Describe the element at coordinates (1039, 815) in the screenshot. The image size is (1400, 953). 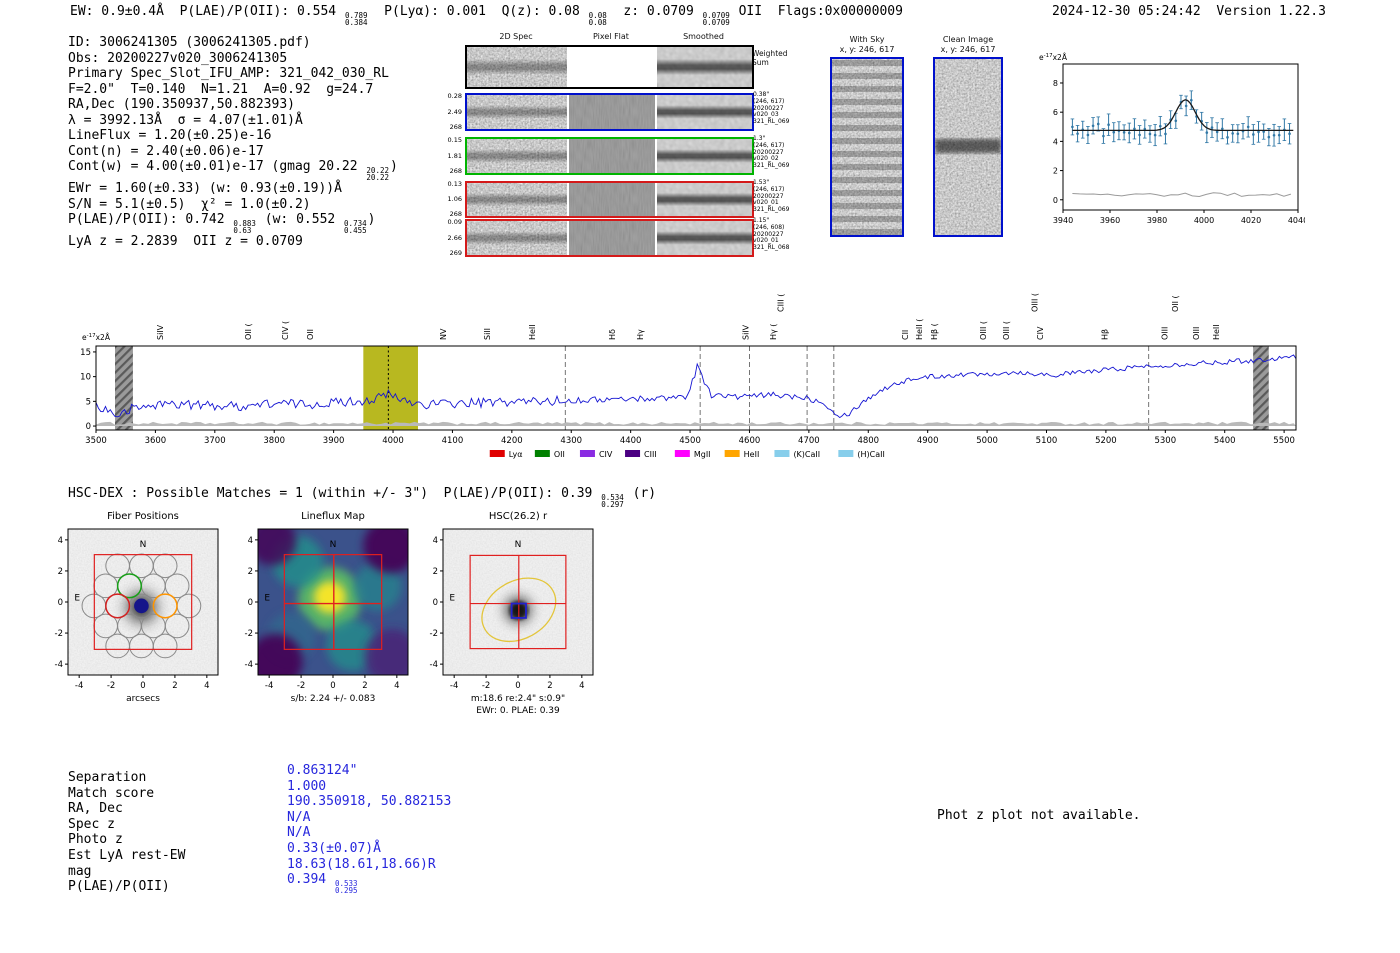
I see `photz-note: Phot z plot not available.` at that location.